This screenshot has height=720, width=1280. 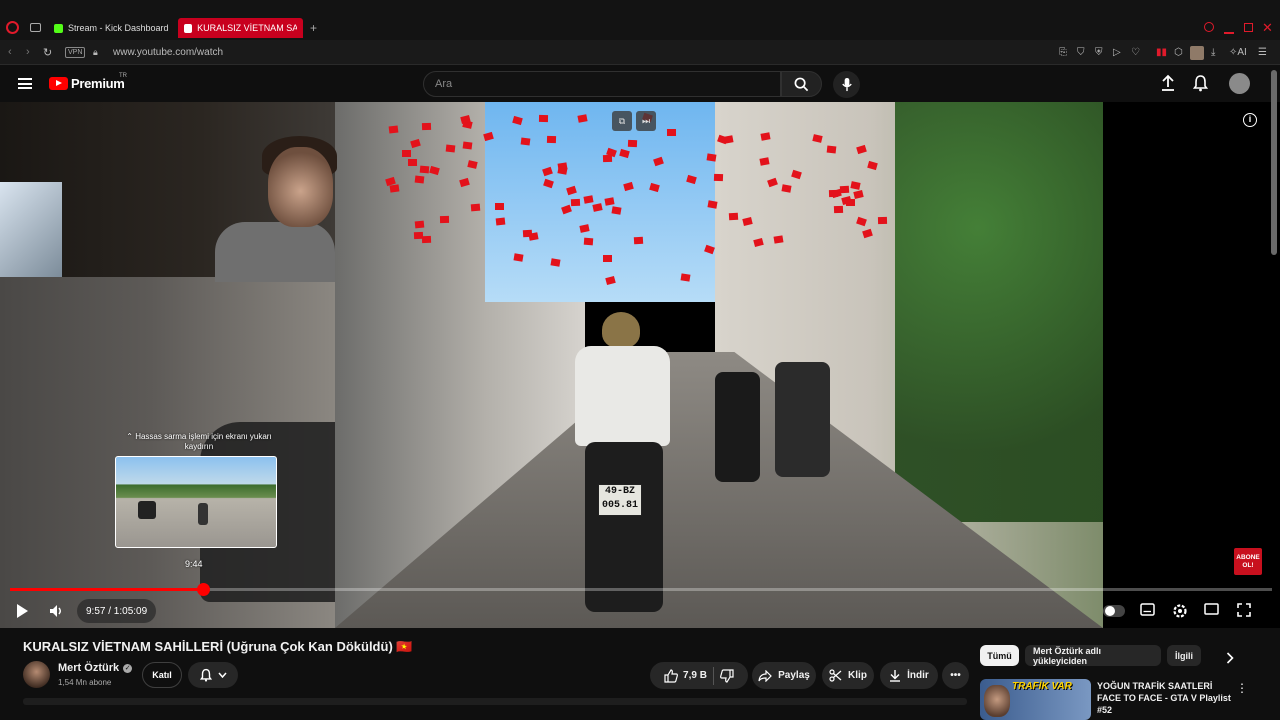 I want to click on page-scrollbar, so click(x=1274, y=162).